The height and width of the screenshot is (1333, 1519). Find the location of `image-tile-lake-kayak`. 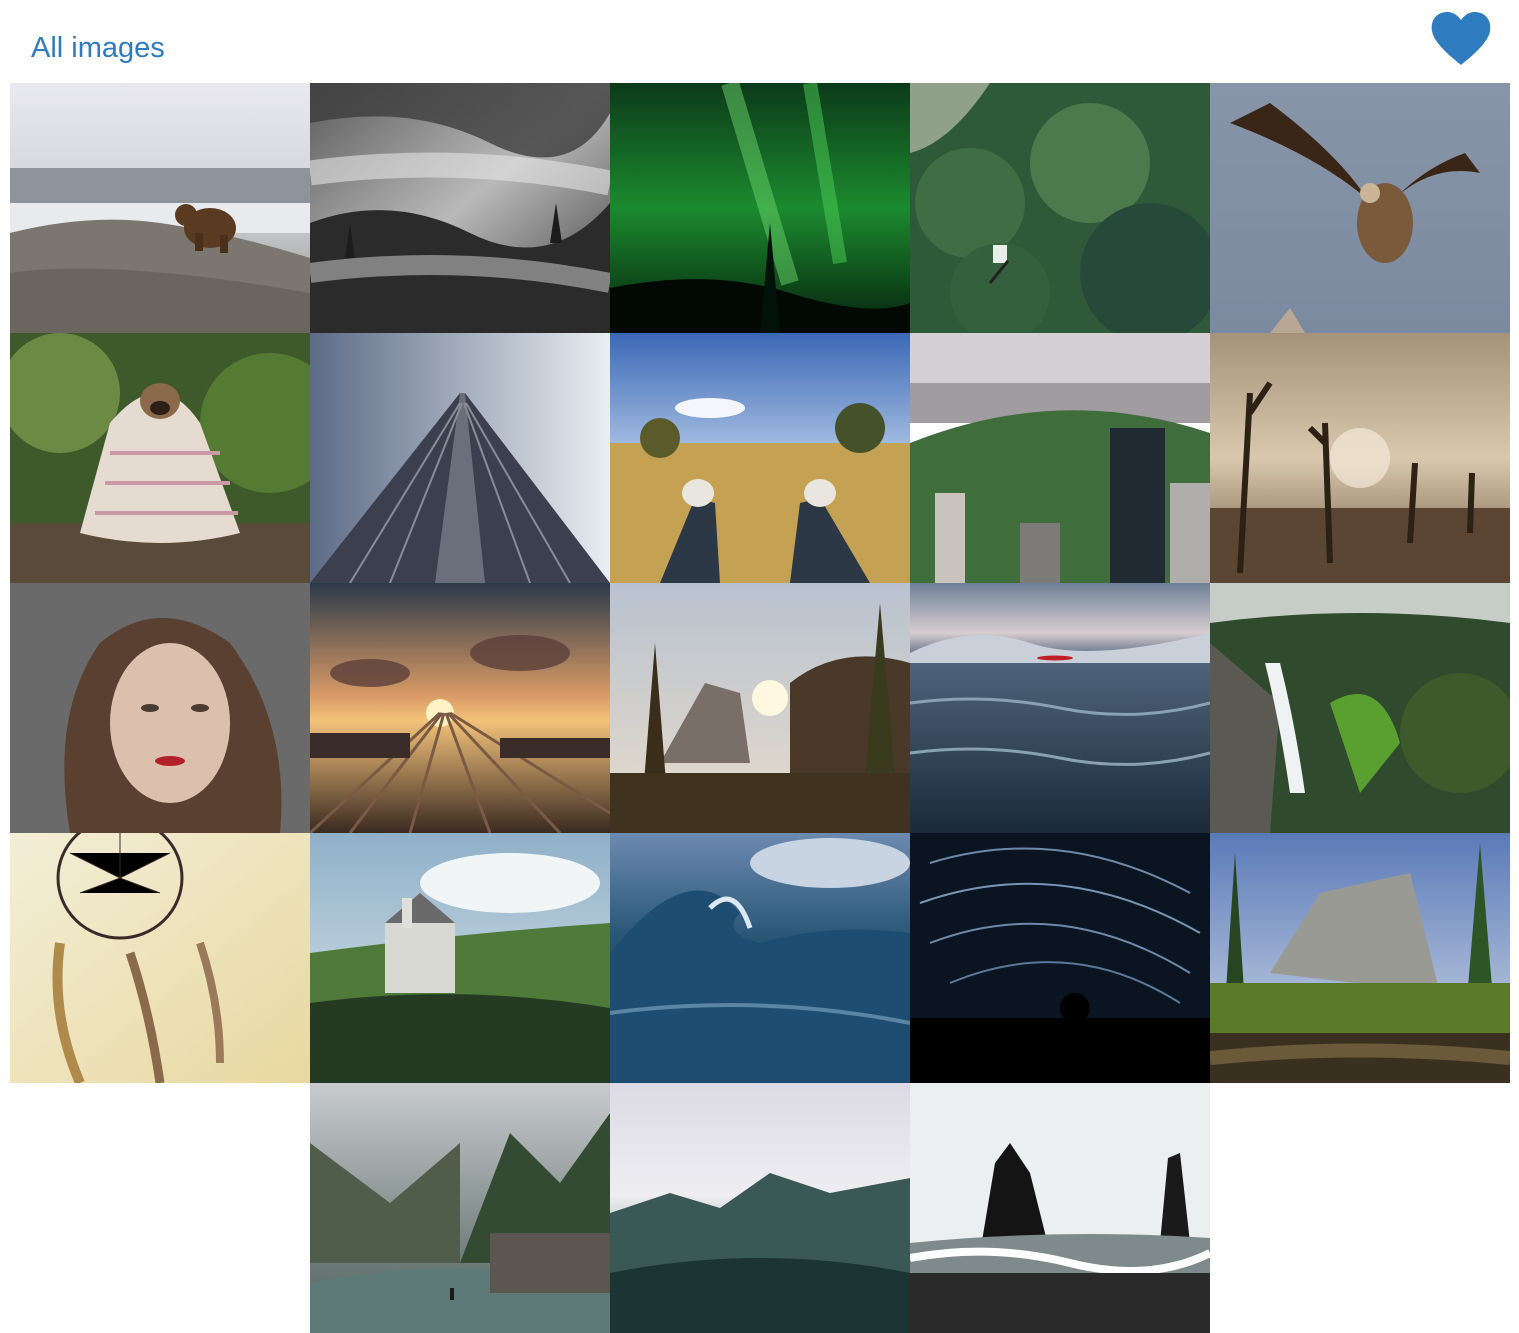

image-tile-lake-kayak is located at coordinates (1060, 708).